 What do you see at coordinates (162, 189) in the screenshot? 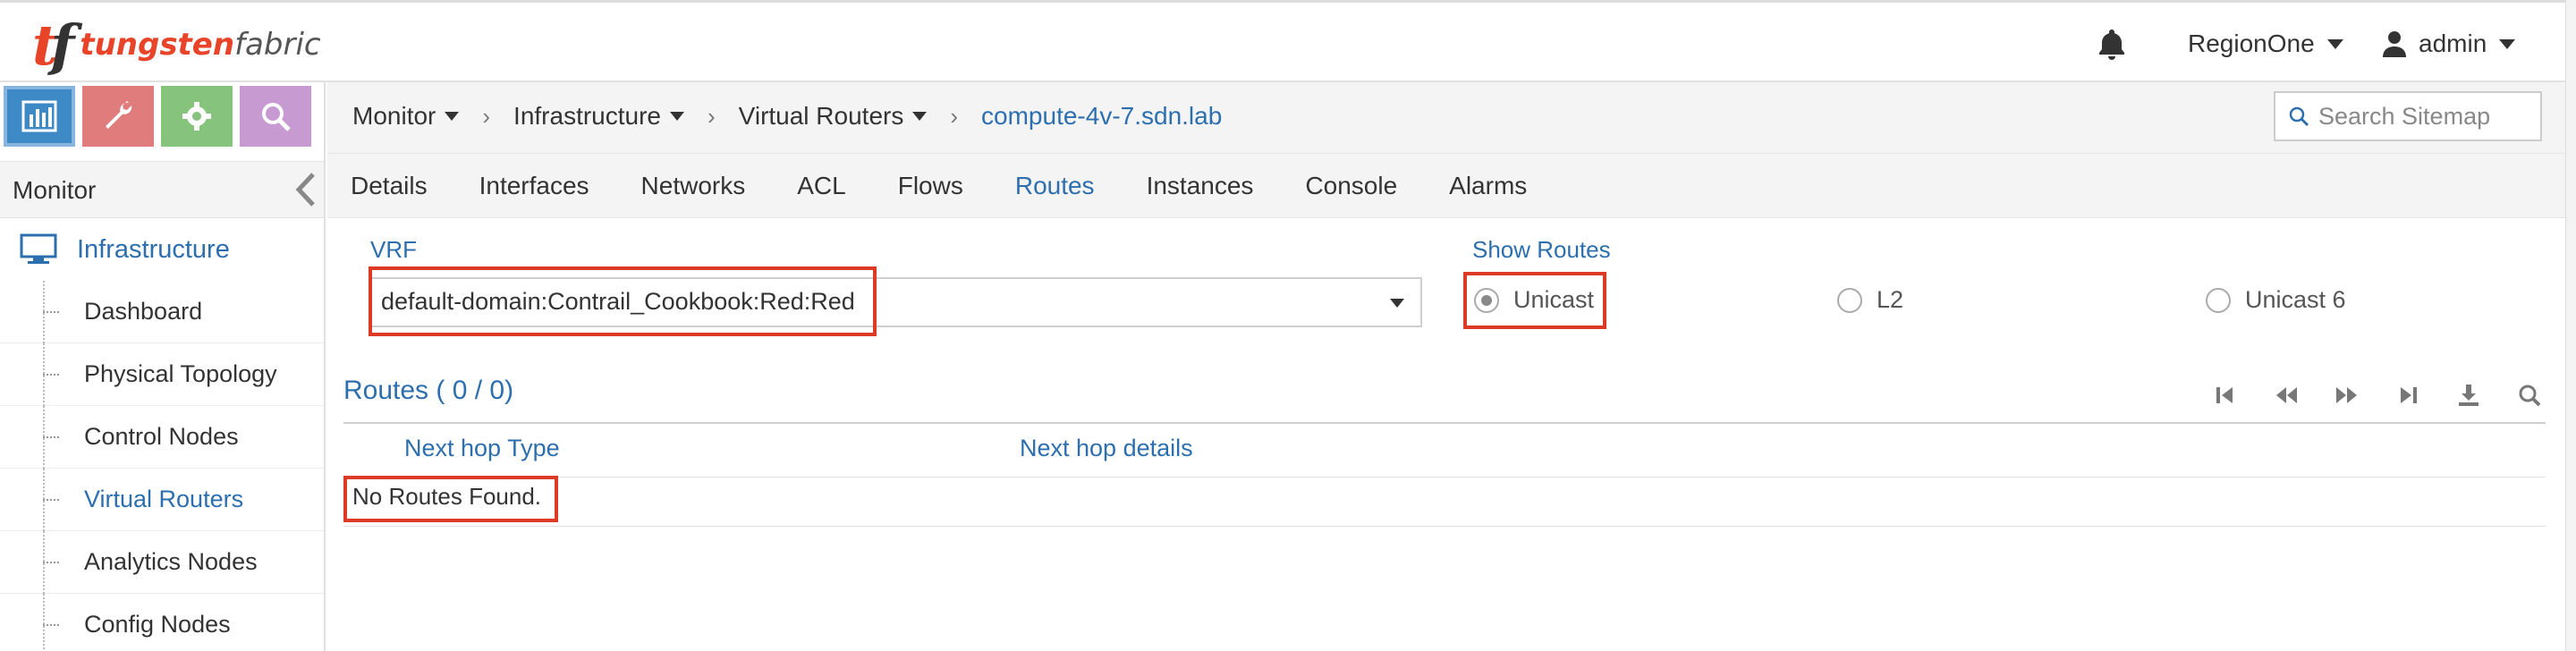
I see `sidebar-section-header: Monitor` at bounding box center [162, 189].